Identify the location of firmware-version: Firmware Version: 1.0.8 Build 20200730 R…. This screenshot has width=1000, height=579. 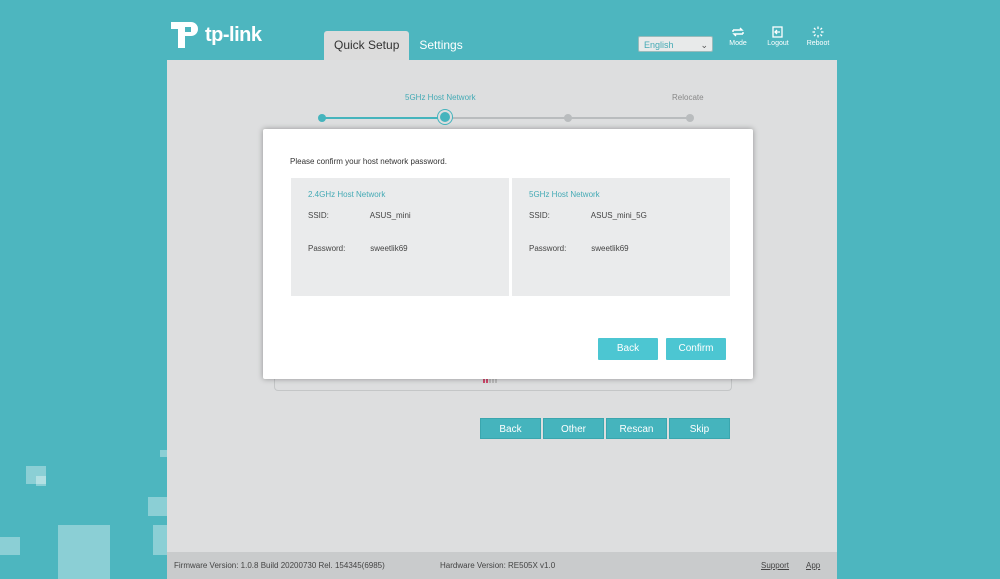
(279, 565).